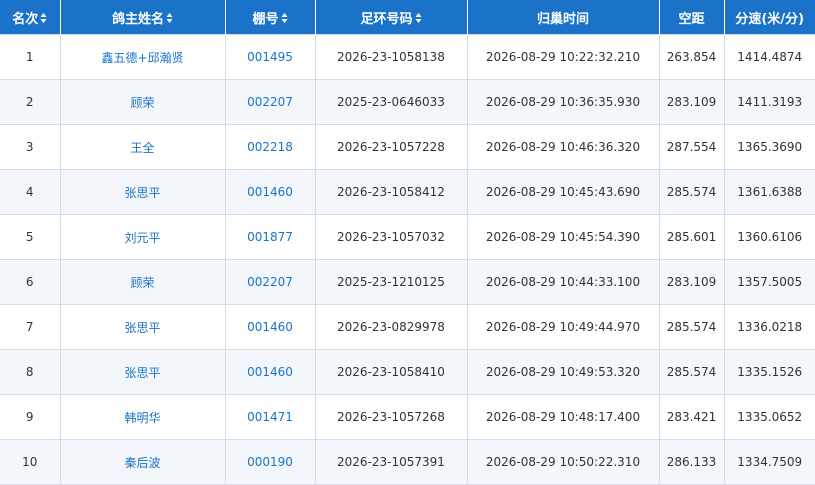  Describe the element at coordinates (691, 417) in the screenshot. I see `distance-cell: 283.421` at that location.